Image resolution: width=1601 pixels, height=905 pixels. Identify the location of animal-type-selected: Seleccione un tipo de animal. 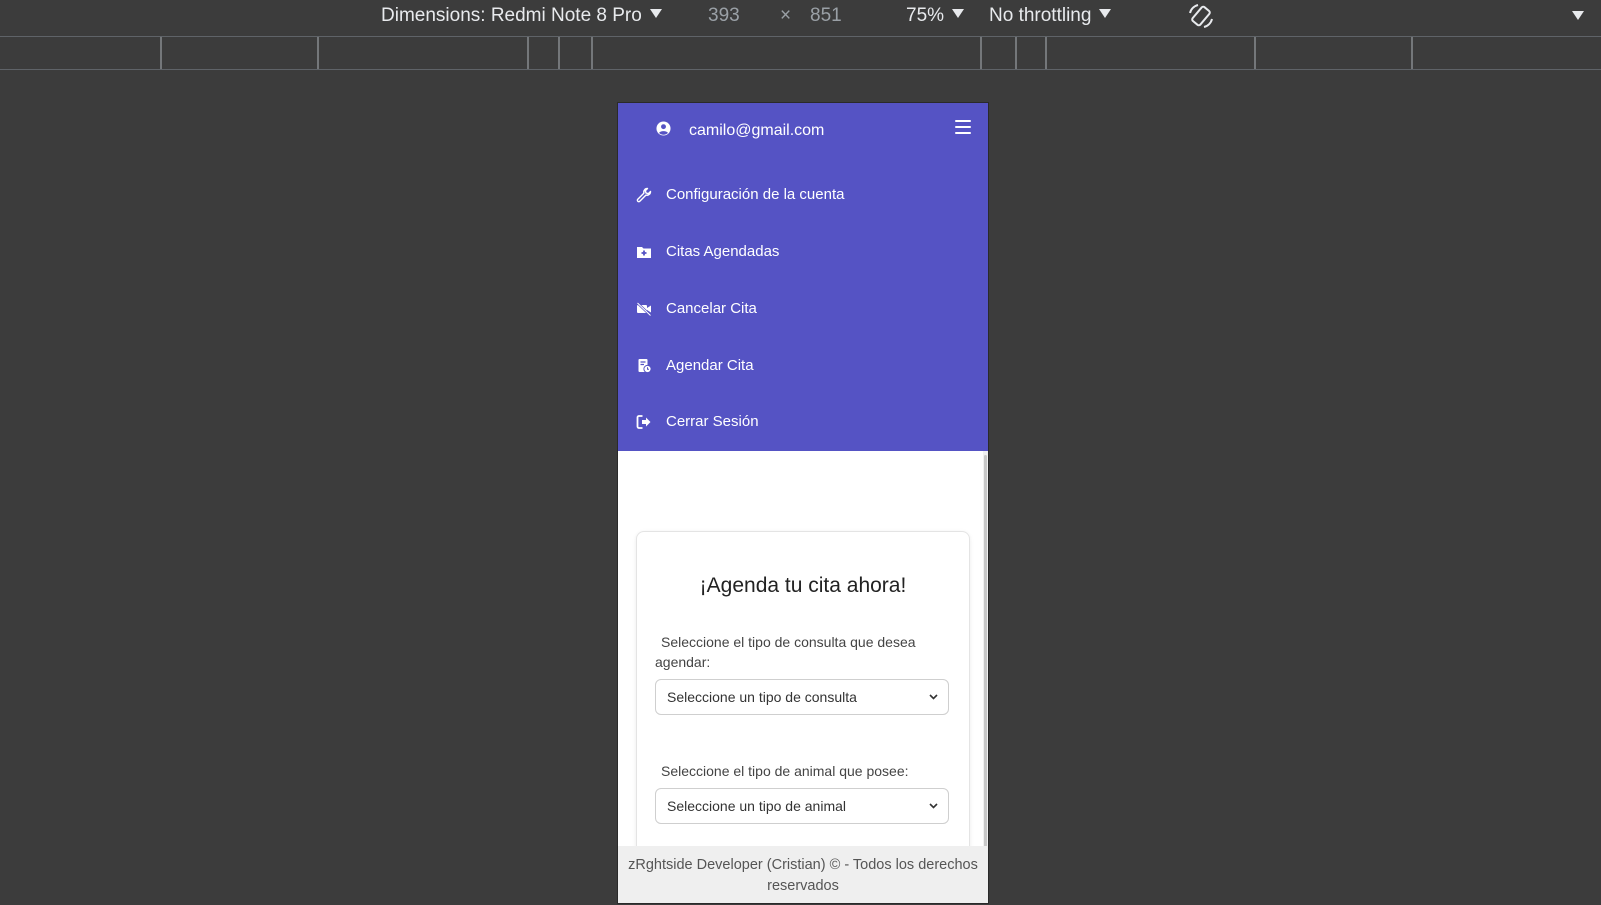
(757, 806).